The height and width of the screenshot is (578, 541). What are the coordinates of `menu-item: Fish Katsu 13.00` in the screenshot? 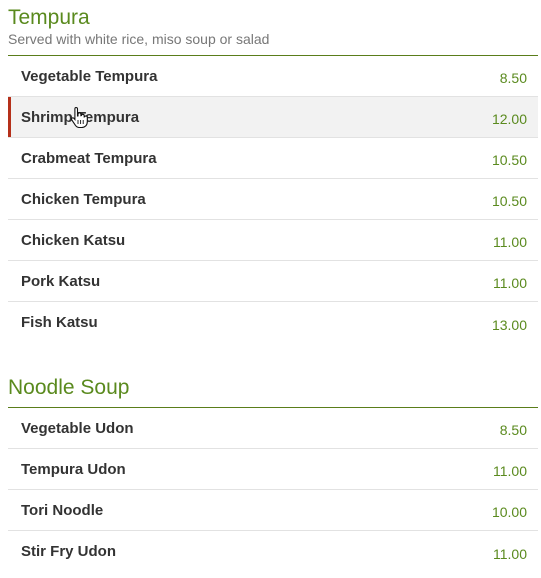 It's located at (273, 322).